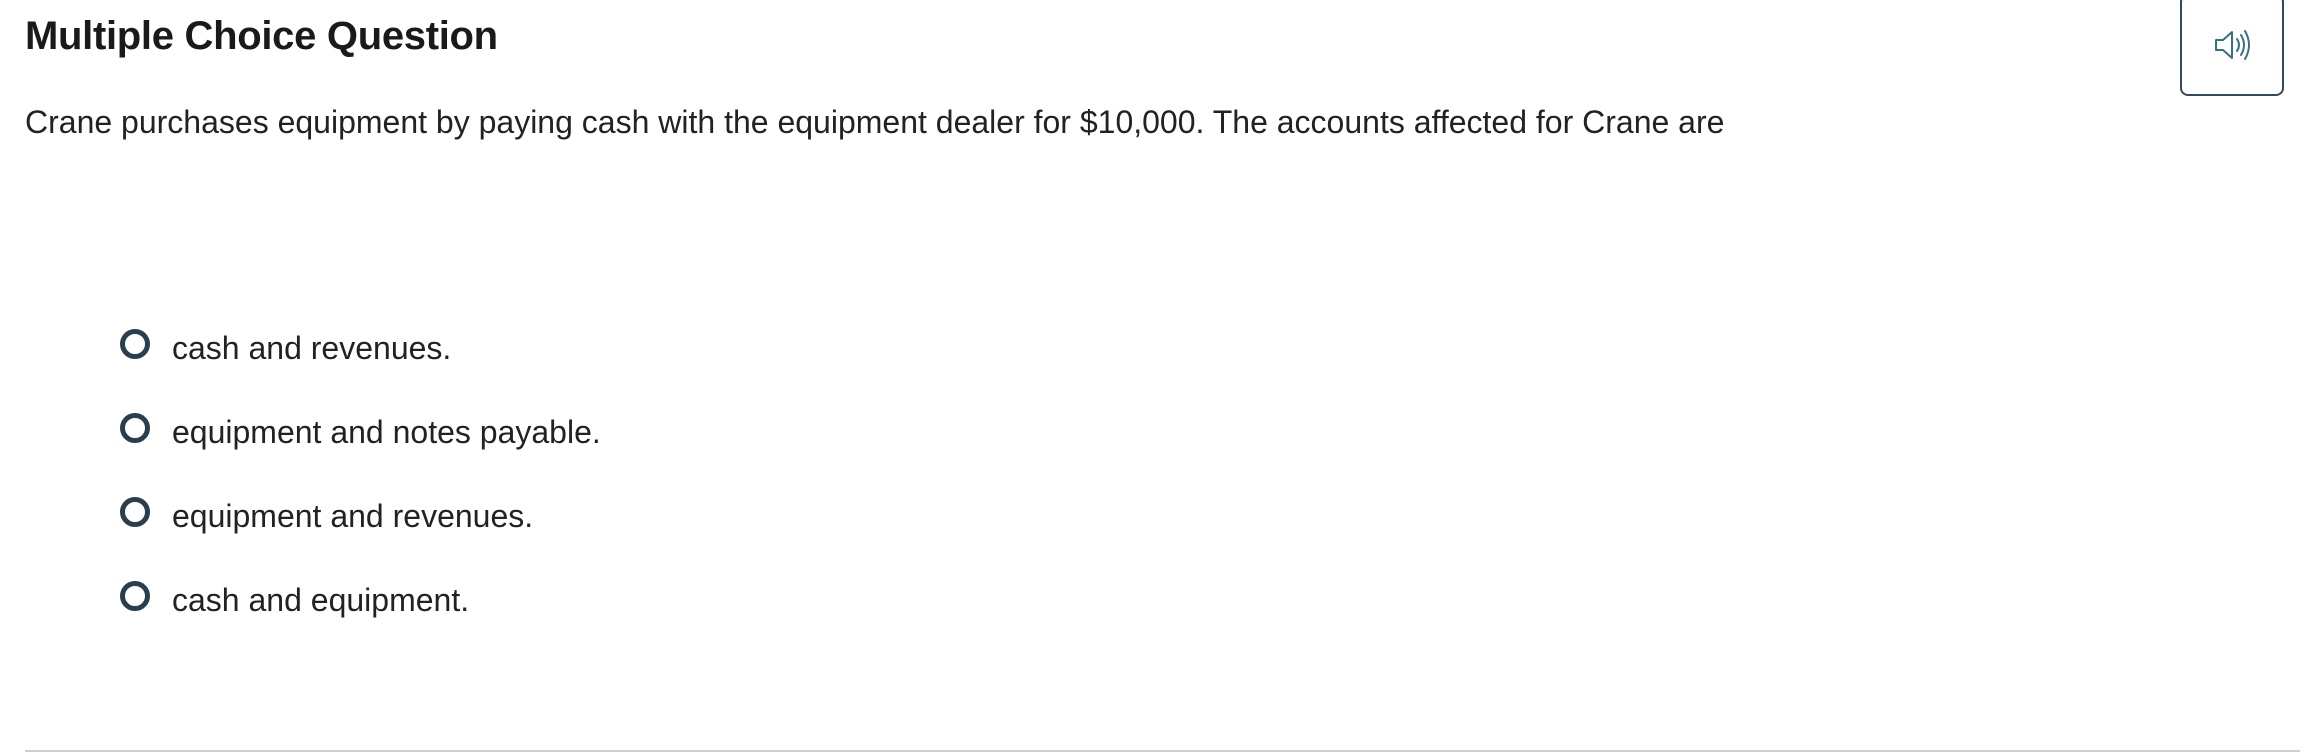 This screenshot has width=2316, height=754. I want to click on page-title: Multiple Choice Question, so click(261, 36).